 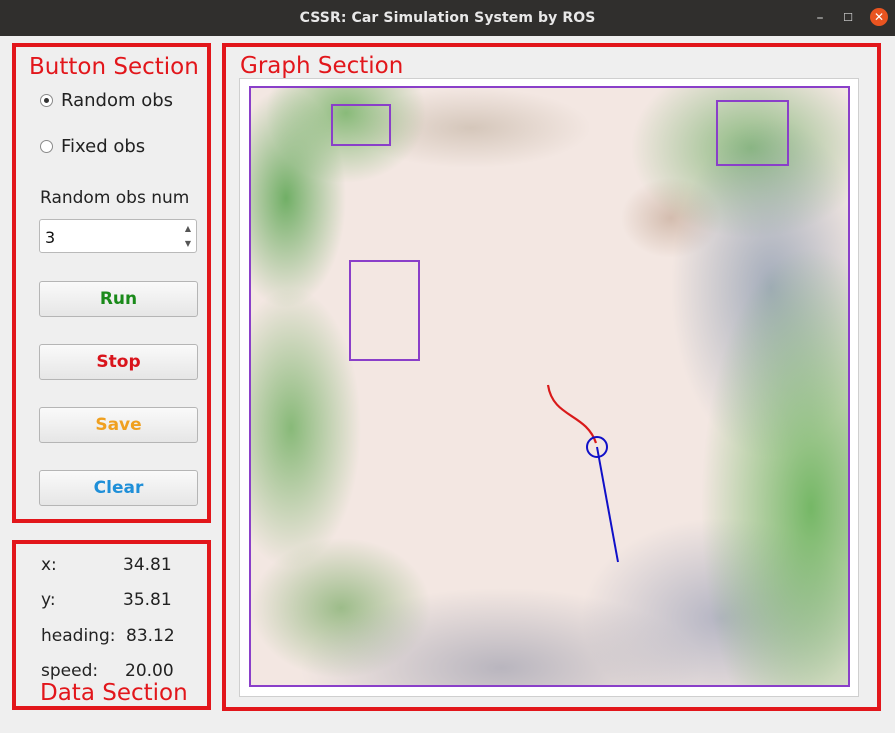 What do you see at coordinates (117, 100) in the screenshot?
I see `random-obs-label: Random obs` at bounding box center [117, 100].